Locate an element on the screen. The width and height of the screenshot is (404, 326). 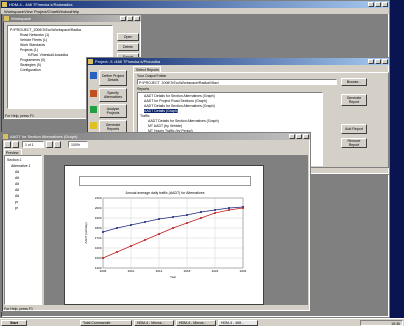
alternatives-icon is located at coordinates (93, 93).